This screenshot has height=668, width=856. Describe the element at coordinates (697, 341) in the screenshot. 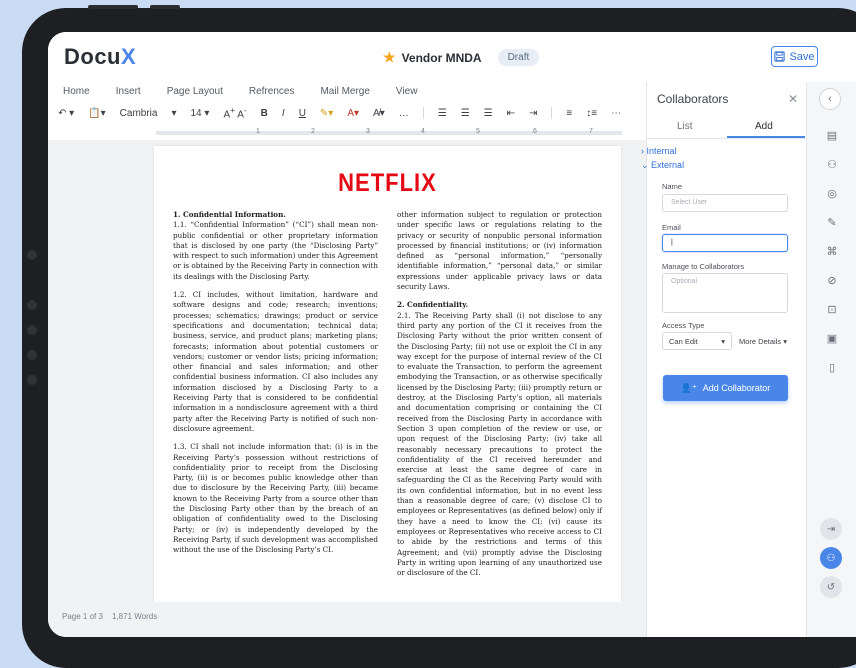

I see `access-type-select: Can Edit ▾` at that location.